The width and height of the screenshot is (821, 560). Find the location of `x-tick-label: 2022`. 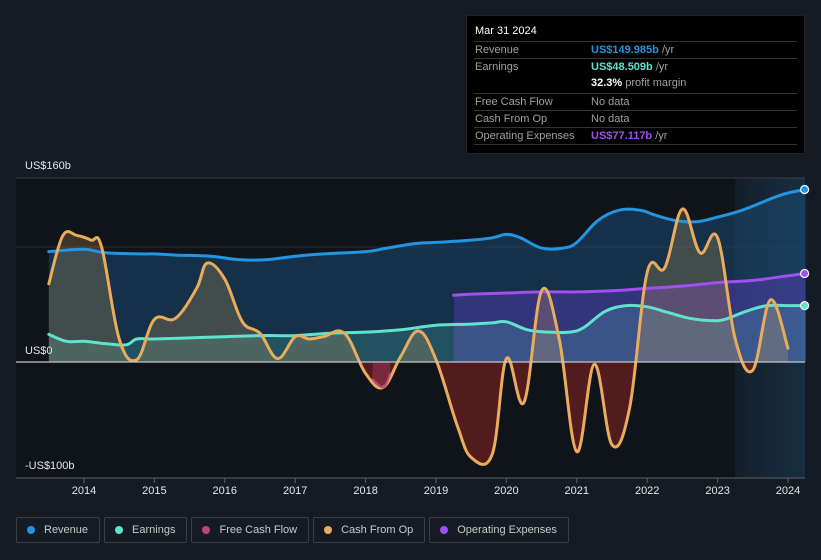

x-tick-label: 2022 is located at coordinates (647, 491).